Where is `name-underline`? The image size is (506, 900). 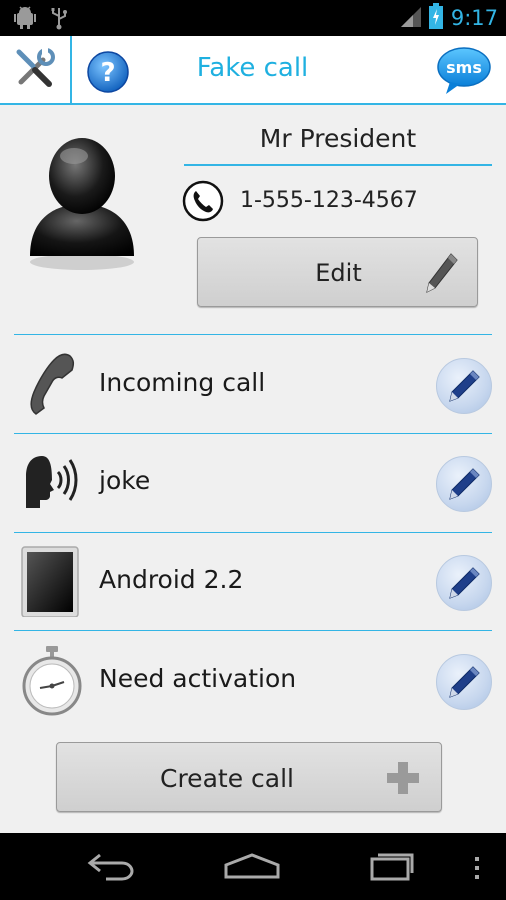
name-underline is located at coordinates (338, 165).